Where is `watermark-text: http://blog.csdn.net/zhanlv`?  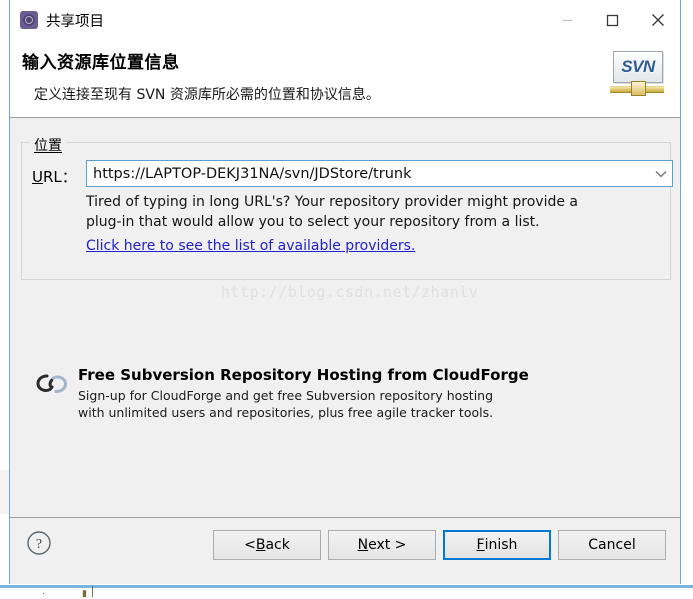
watermark-text: http://blog.csdn.net/zhanlv is located at coordinates (350, 292).